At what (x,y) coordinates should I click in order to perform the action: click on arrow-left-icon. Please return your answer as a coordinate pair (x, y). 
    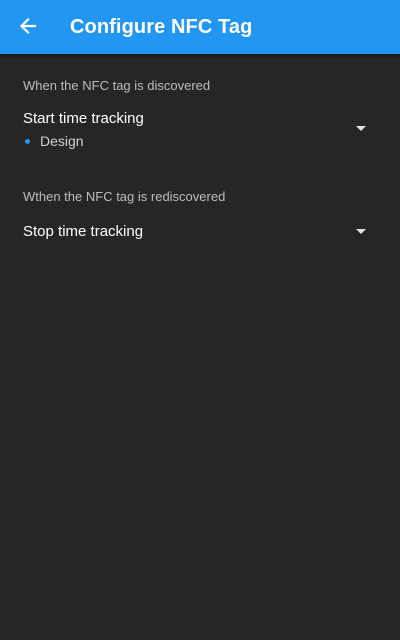
    Looking at the image, I should click on (28, 26).